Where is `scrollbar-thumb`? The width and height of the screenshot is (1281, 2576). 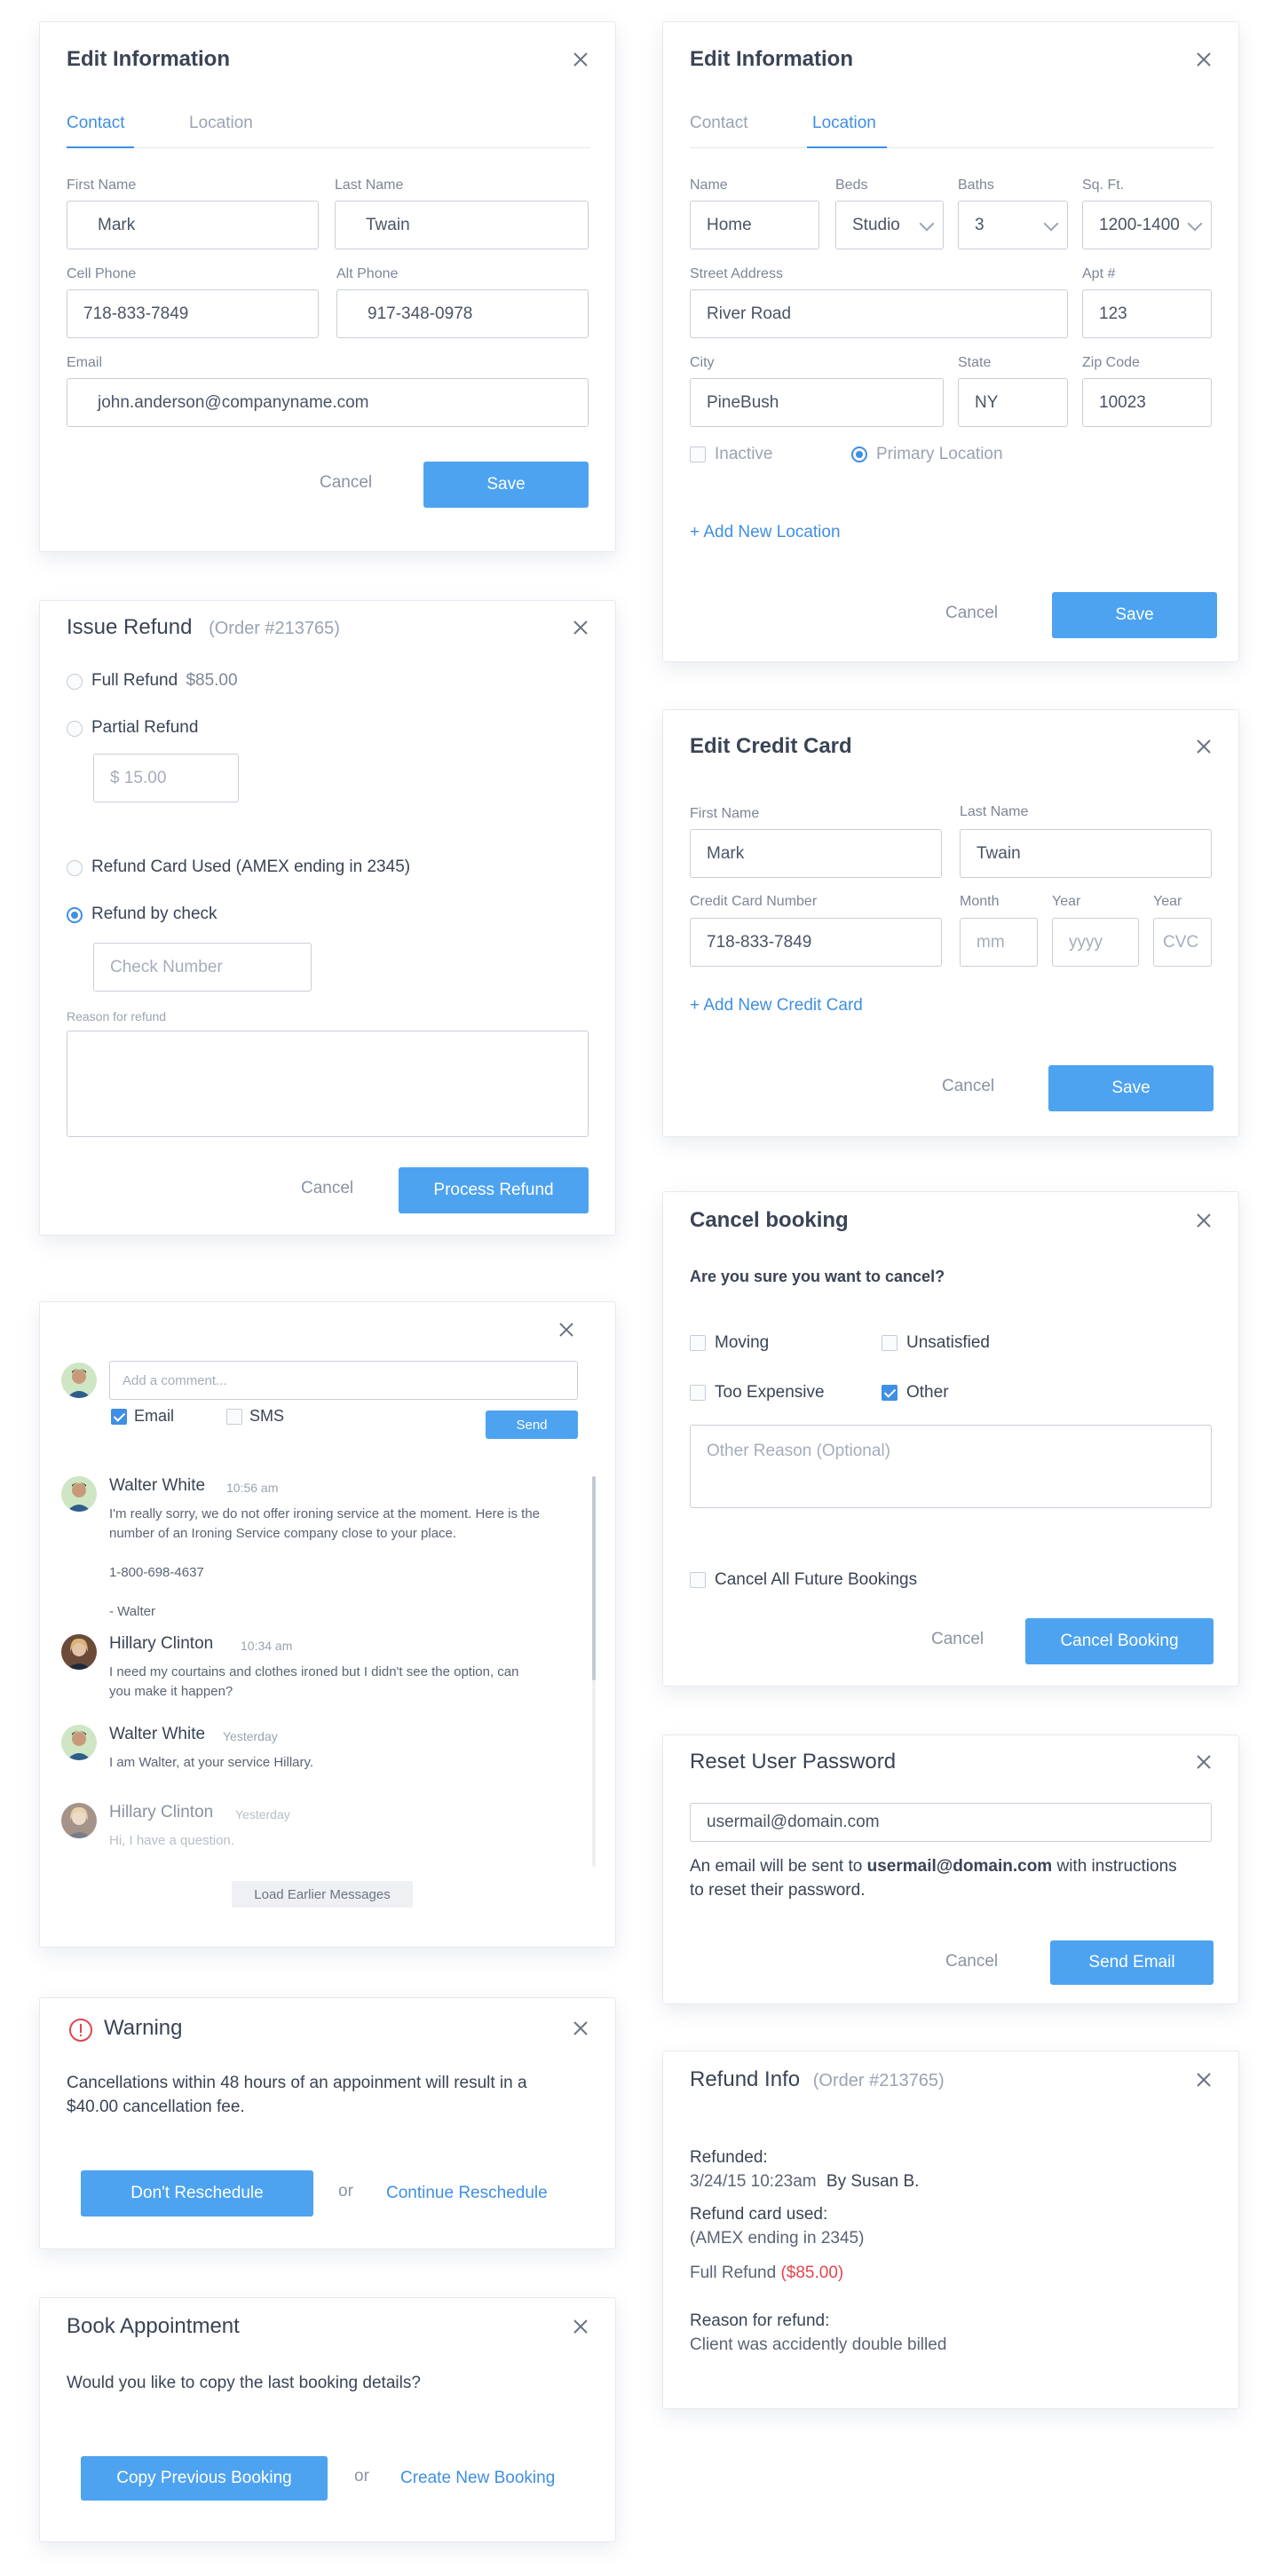 scrollbar-thumb is located at coordinates (594, 1578).